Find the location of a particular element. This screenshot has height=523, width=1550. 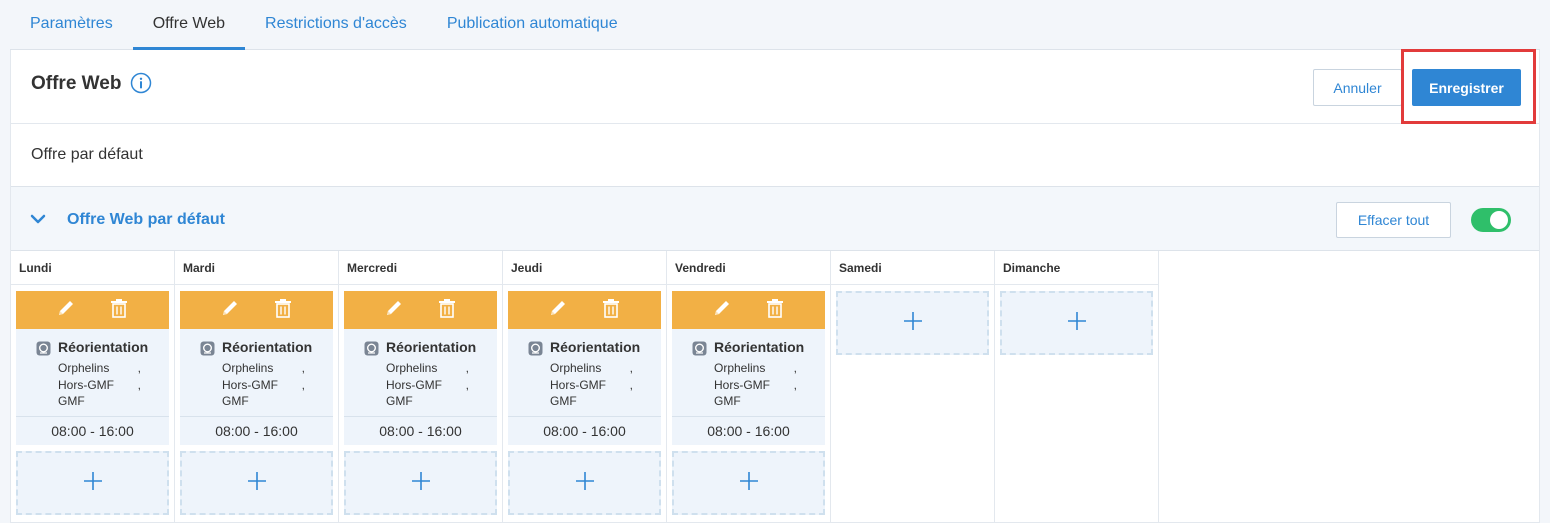

tab-restrictions-acces: Restrictions d'accès is located at coordinates (336, 25).